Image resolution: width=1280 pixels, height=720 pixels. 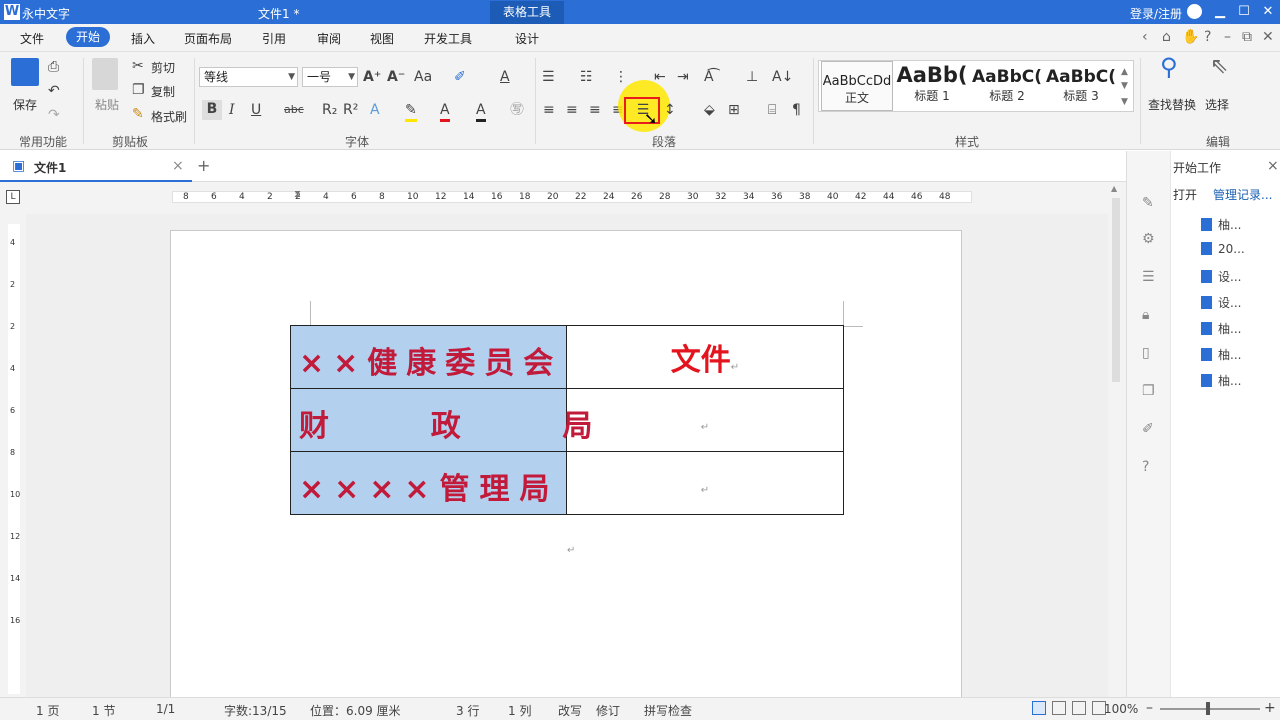 I want to click on enclosed-char-icon: ㊢, so click(x=517, y=110).